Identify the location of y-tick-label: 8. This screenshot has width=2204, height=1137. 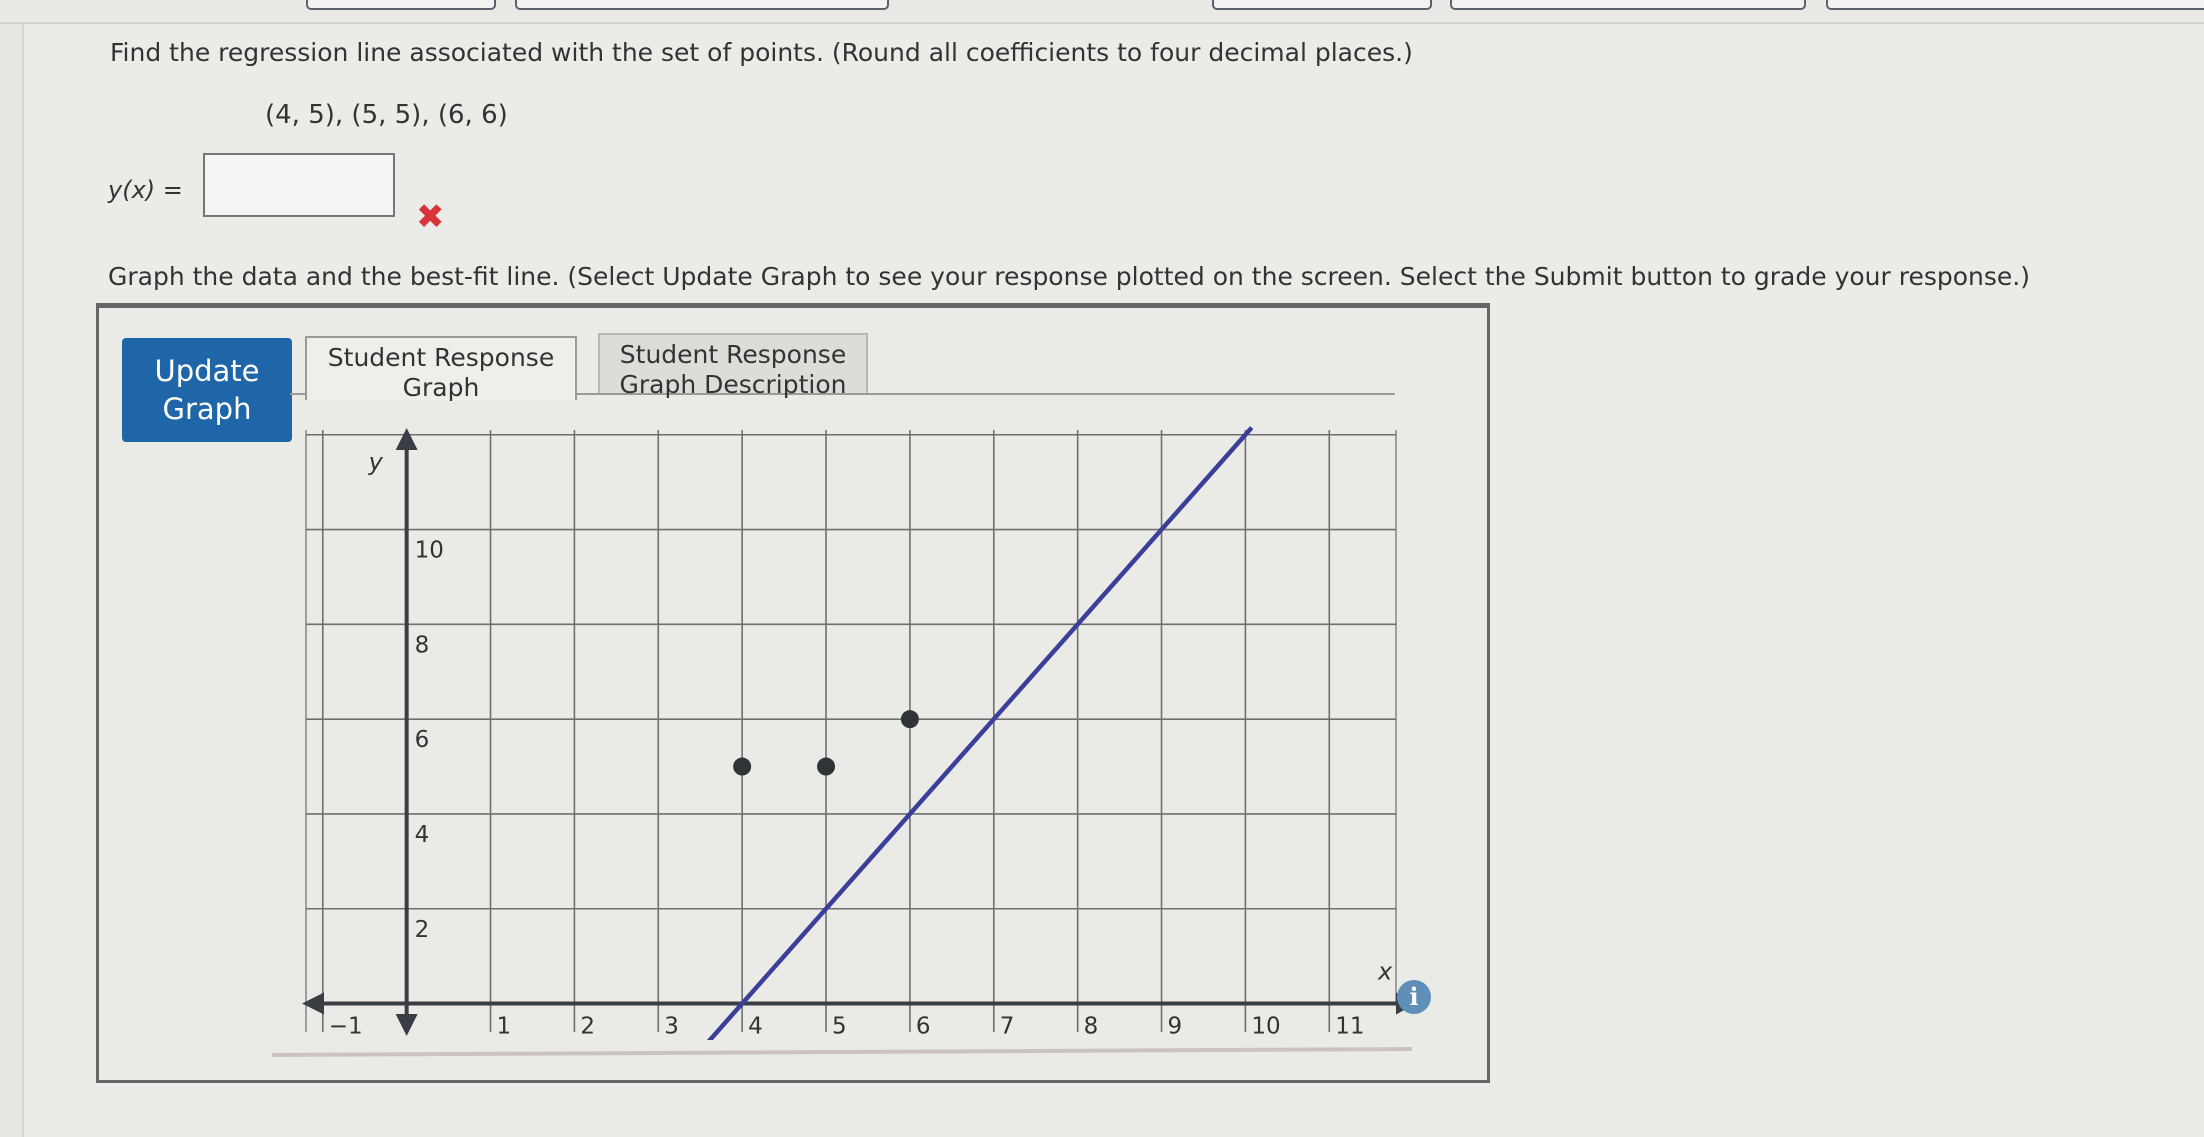
(422, 645).